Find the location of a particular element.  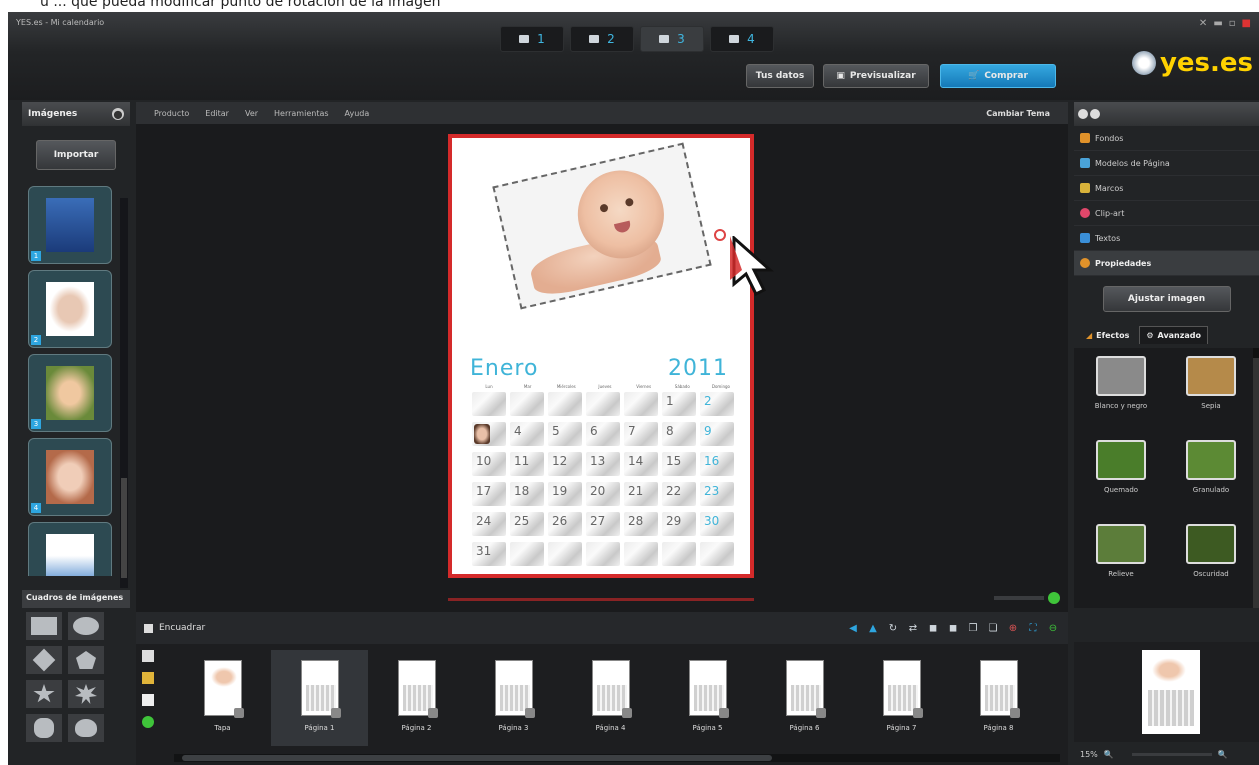

day-cell: 9 is located at coordinates (717, 434).